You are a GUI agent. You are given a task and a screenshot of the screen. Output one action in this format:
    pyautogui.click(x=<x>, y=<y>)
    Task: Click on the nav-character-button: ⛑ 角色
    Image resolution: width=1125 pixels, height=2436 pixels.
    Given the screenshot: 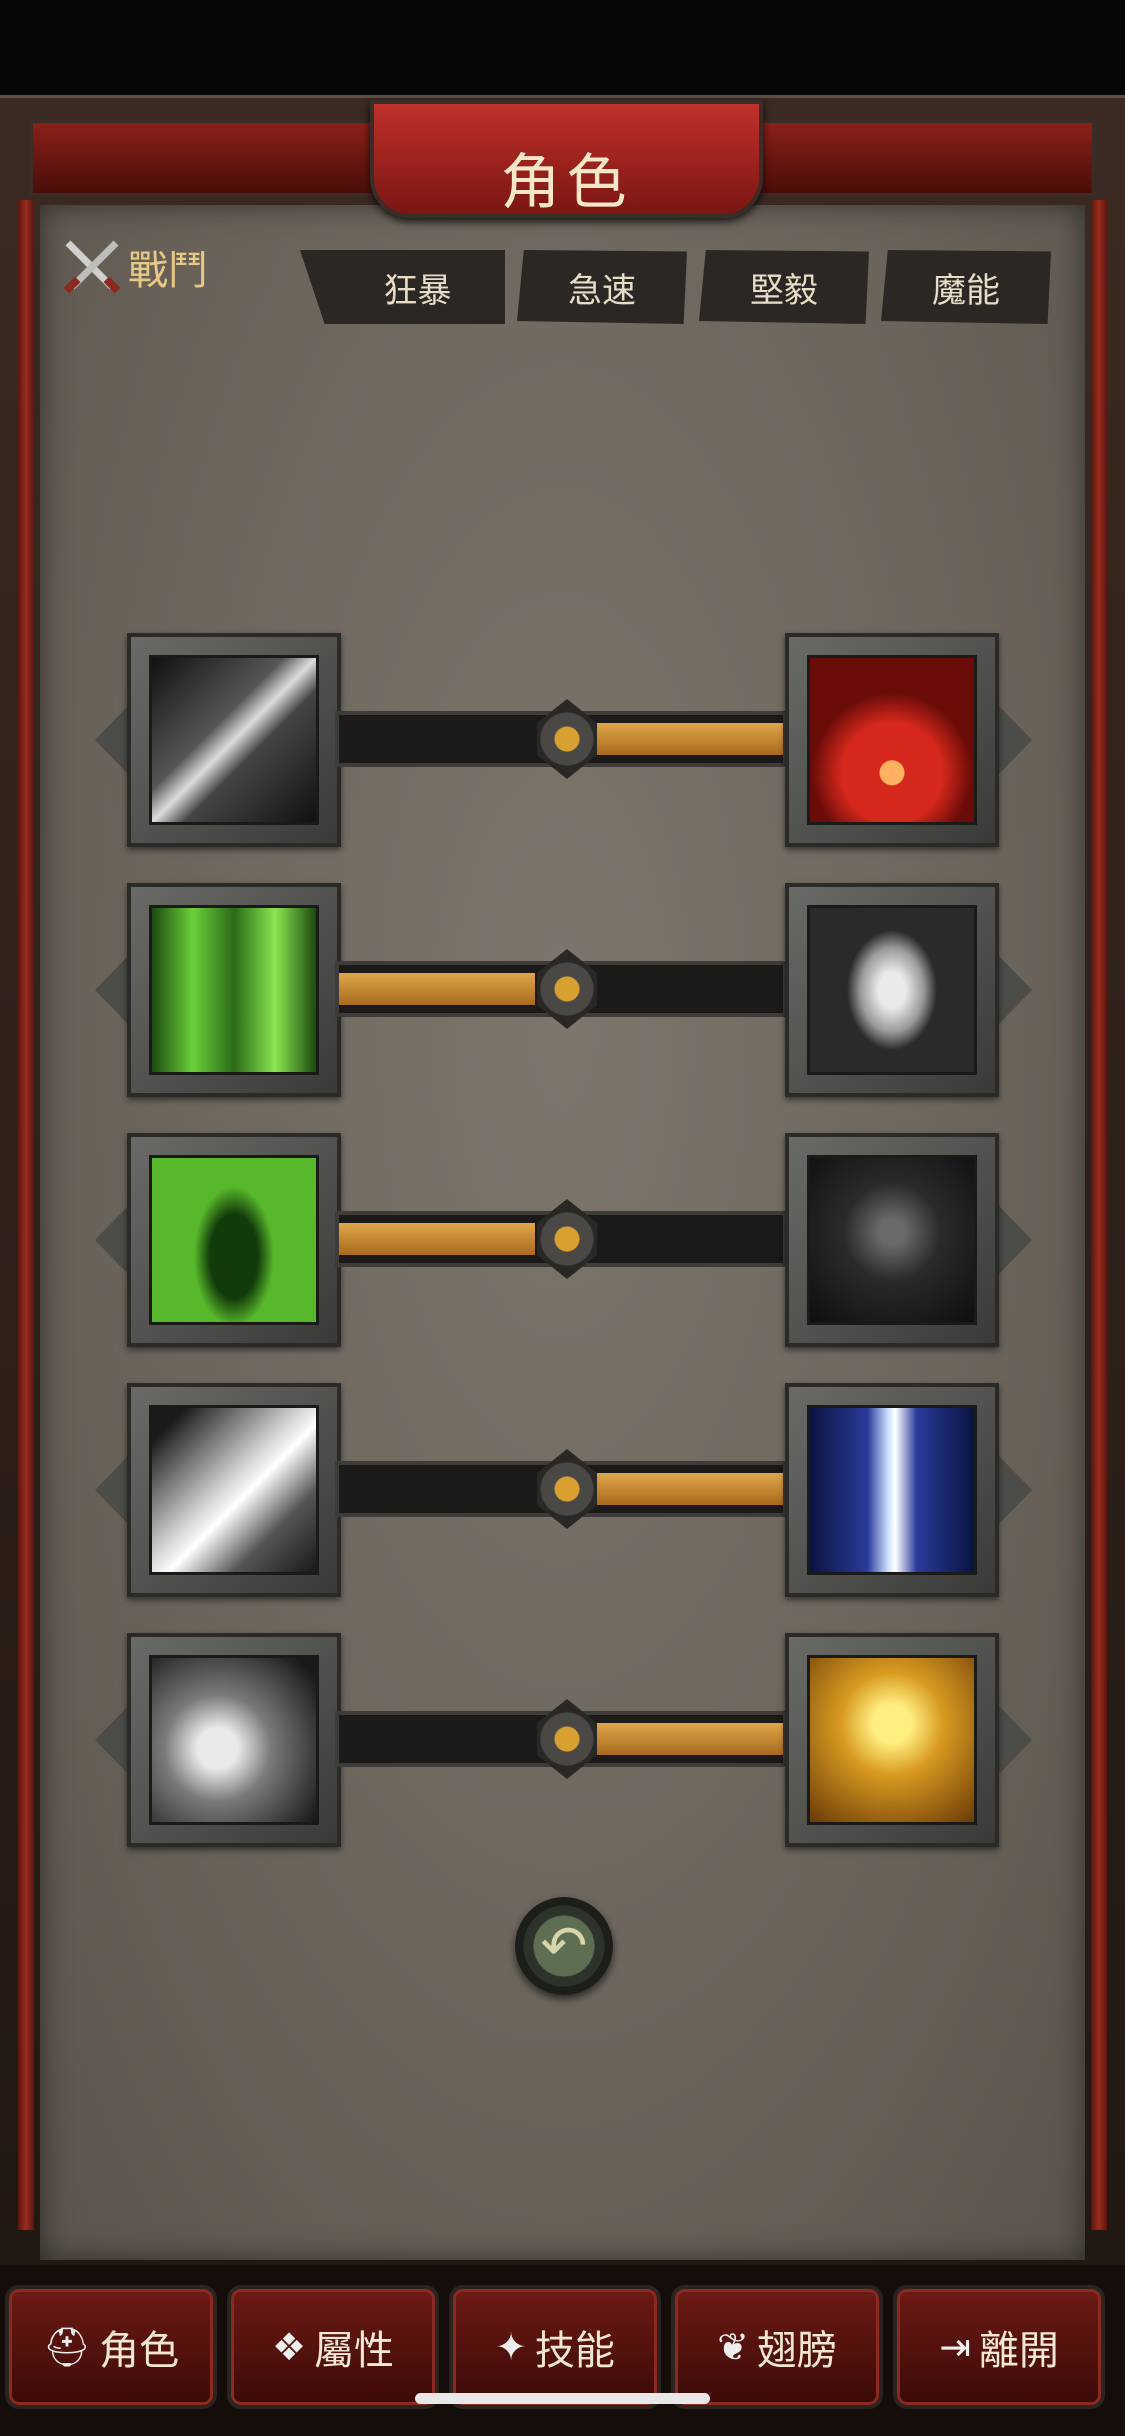 What is the action you would take?
    pyautogui.click(x=111, y=2347)
    